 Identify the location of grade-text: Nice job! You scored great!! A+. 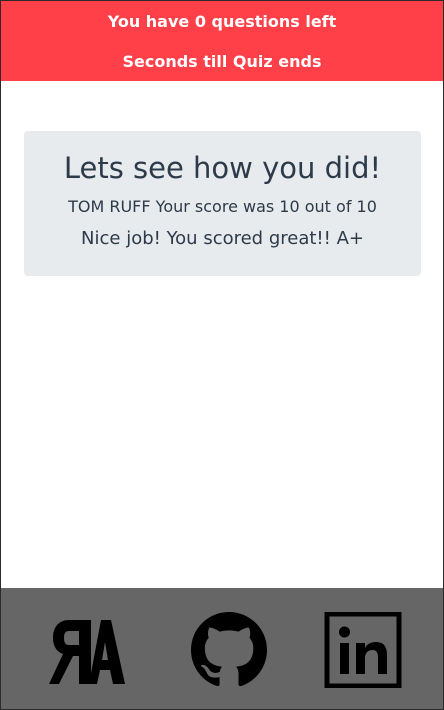
(222, 238).